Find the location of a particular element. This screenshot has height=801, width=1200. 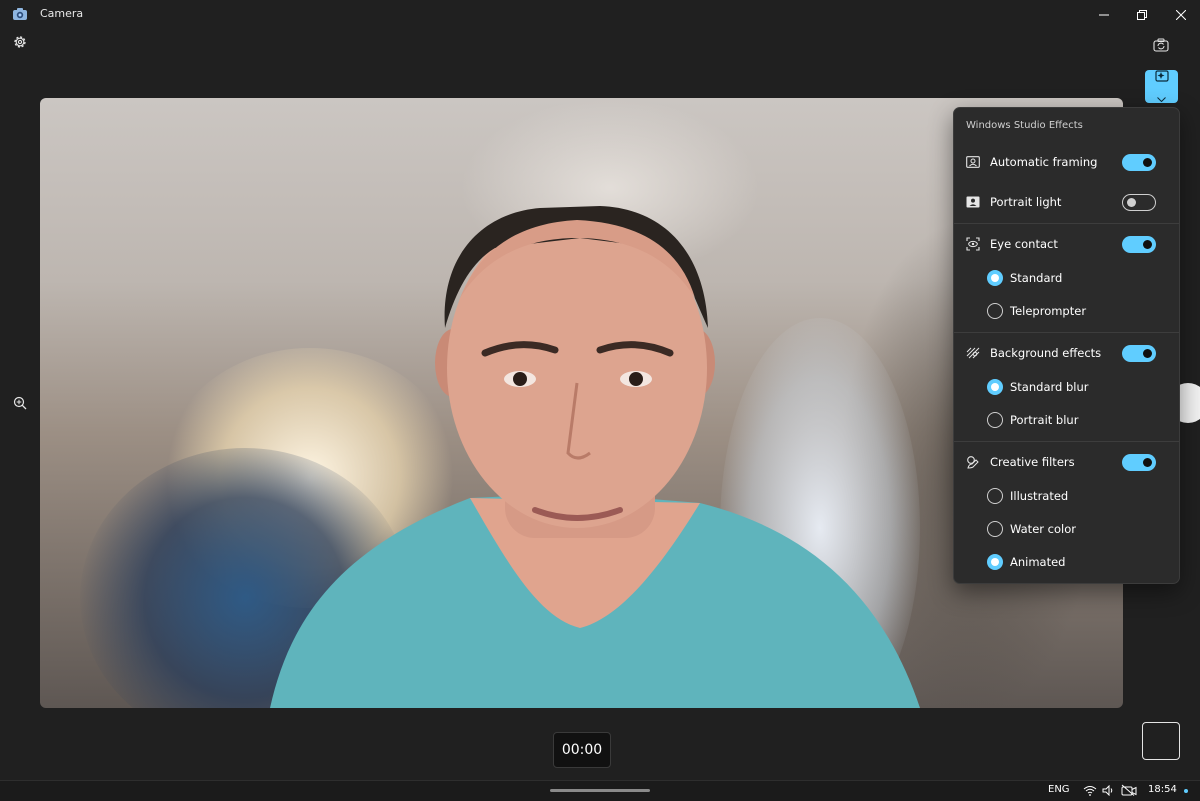

chevron-down-icon is located at coordinates (1161, 96).